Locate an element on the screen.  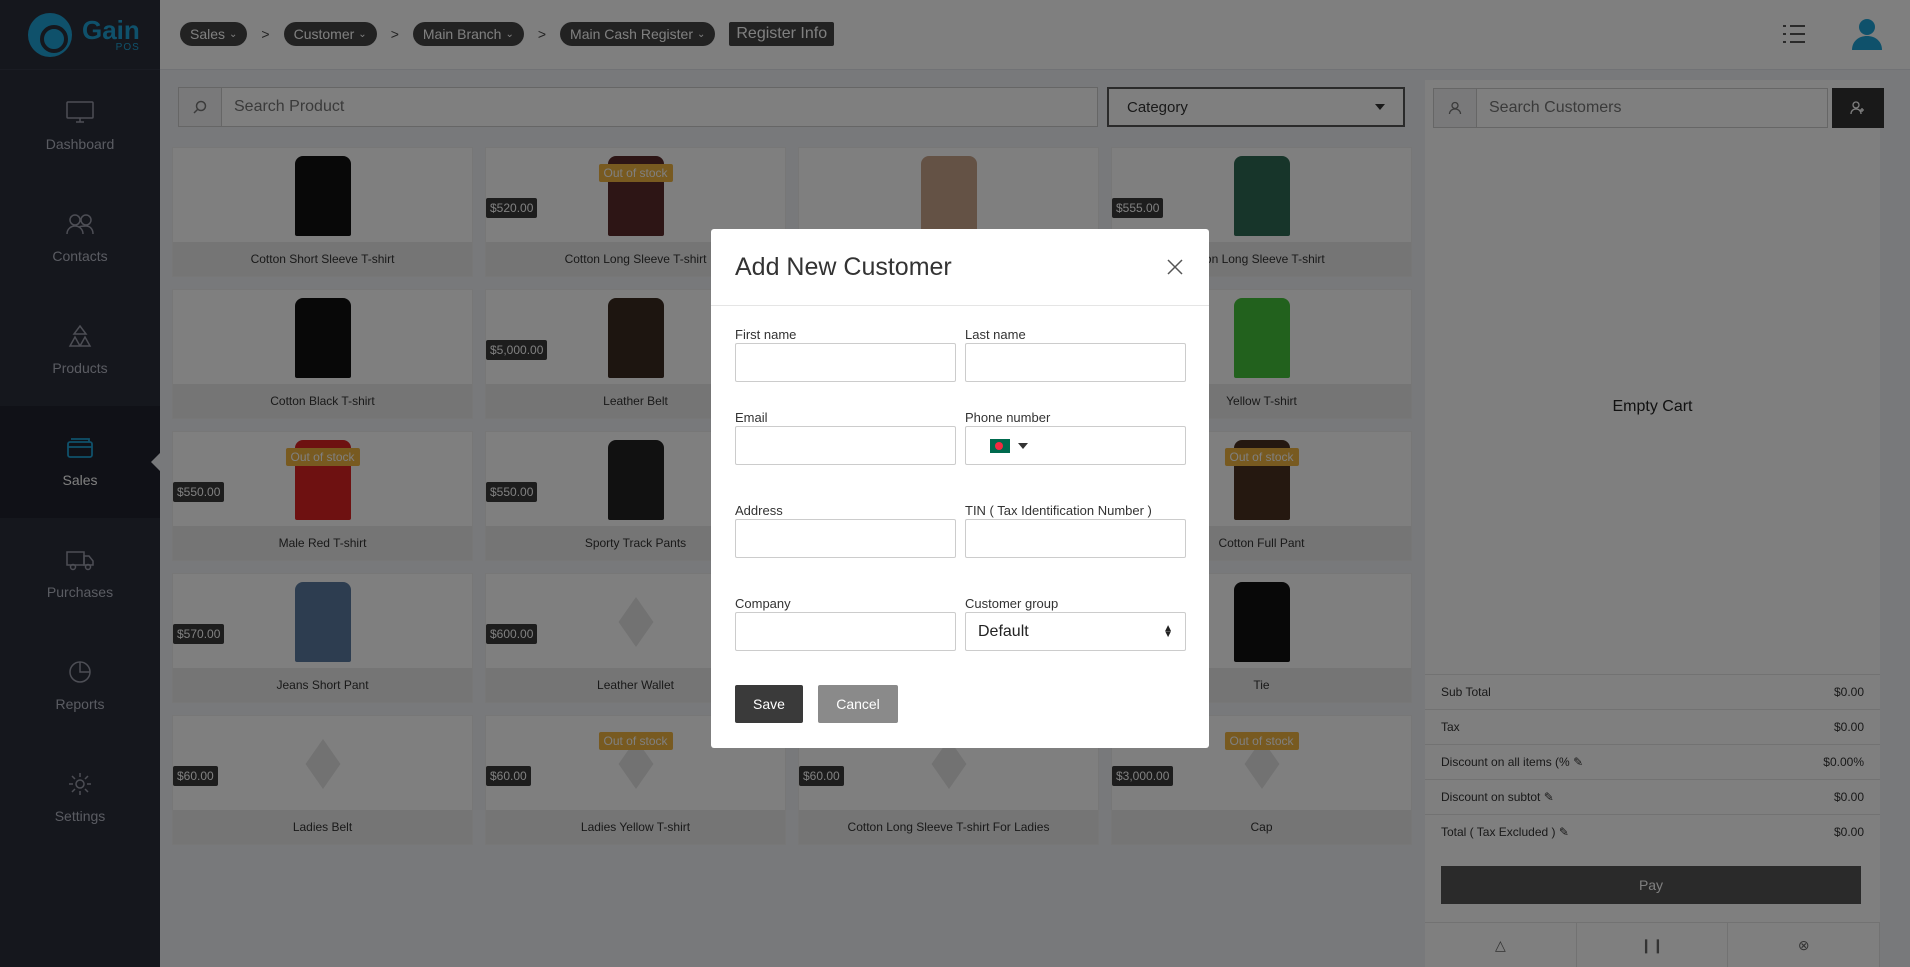
customer-group-value: Default is located at coordinates (1003, 631).